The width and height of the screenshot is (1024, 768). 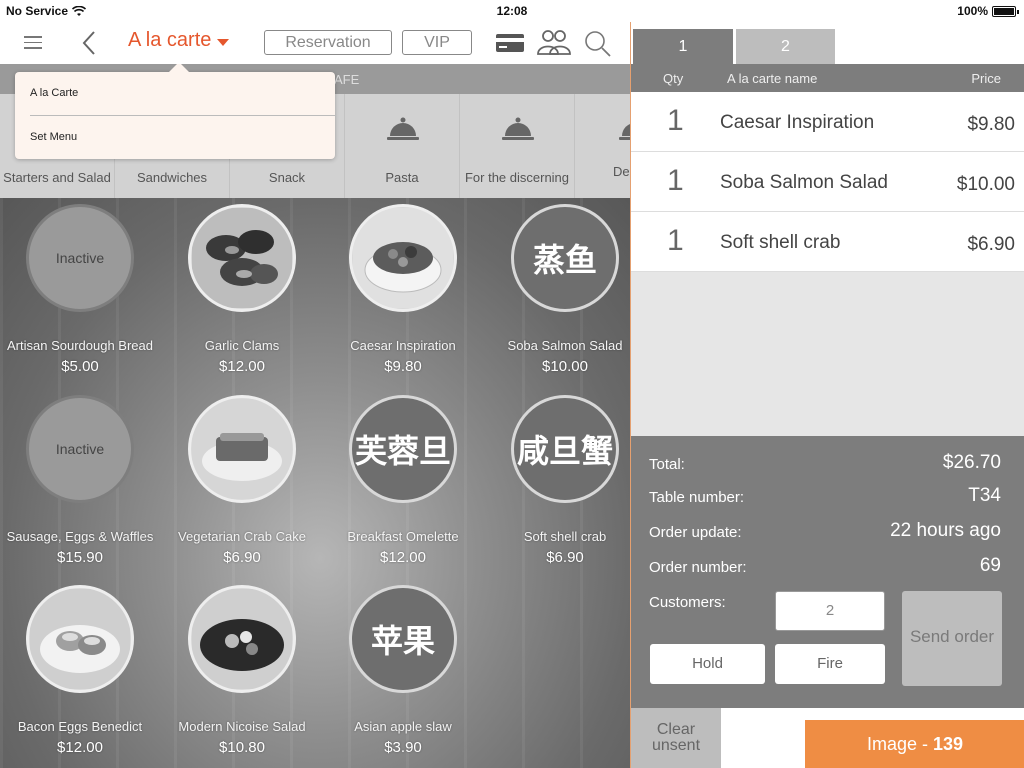 What do you see at coordinates (242, 639) in the screenshot?
I see `nicoise-photo-icon` at bounding box center [242, 639].